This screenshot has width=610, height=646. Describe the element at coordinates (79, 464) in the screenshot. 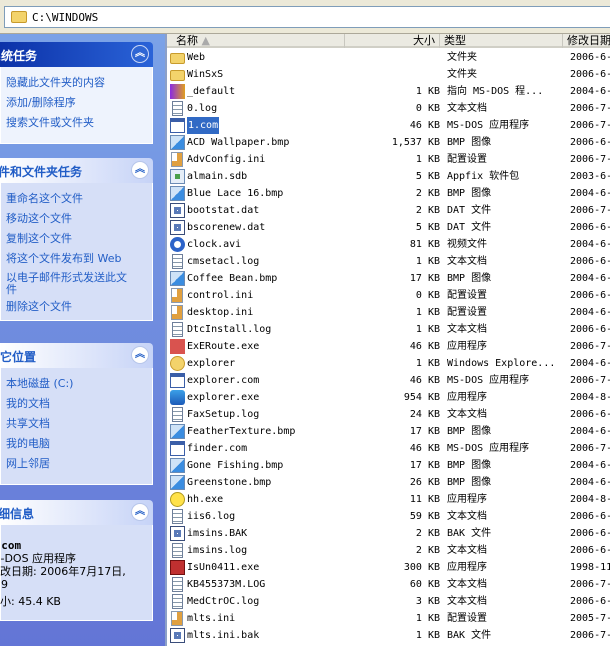

I see `network-places-link: 网上邻居` at that location.